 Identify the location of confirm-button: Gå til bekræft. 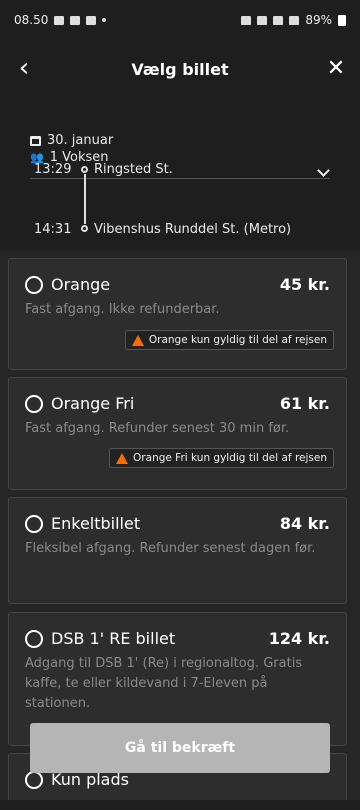
(180, 748).